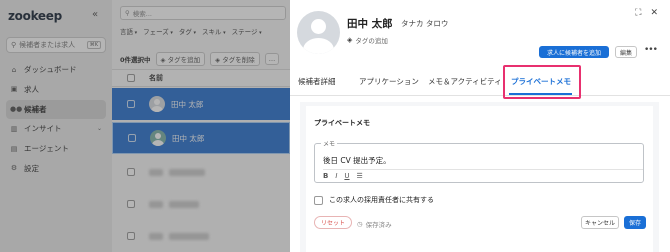 The width and height of the screenshot is (670, 252). I want to click on tag-icon: ◈, so click(350, 40).